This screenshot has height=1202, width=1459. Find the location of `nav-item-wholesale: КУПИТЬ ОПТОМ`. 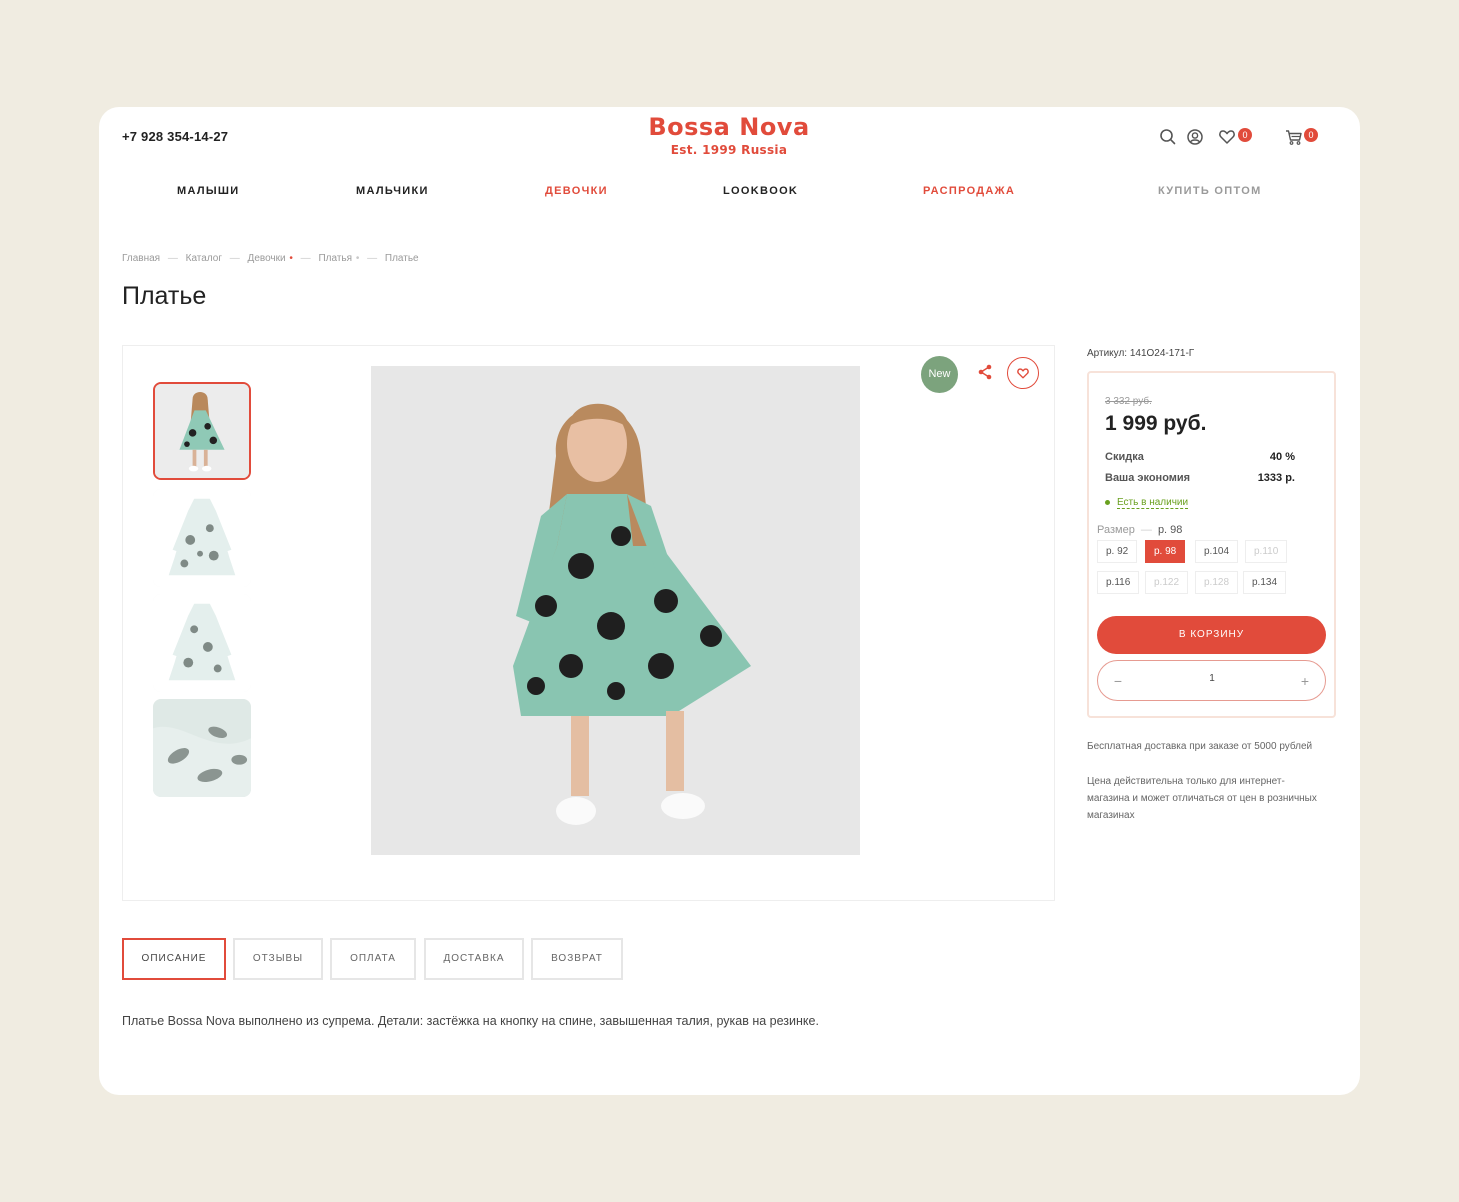

nav-item-wholesale: КУПИТЬ ОПТОМ is located at coordinates (1210, 191).